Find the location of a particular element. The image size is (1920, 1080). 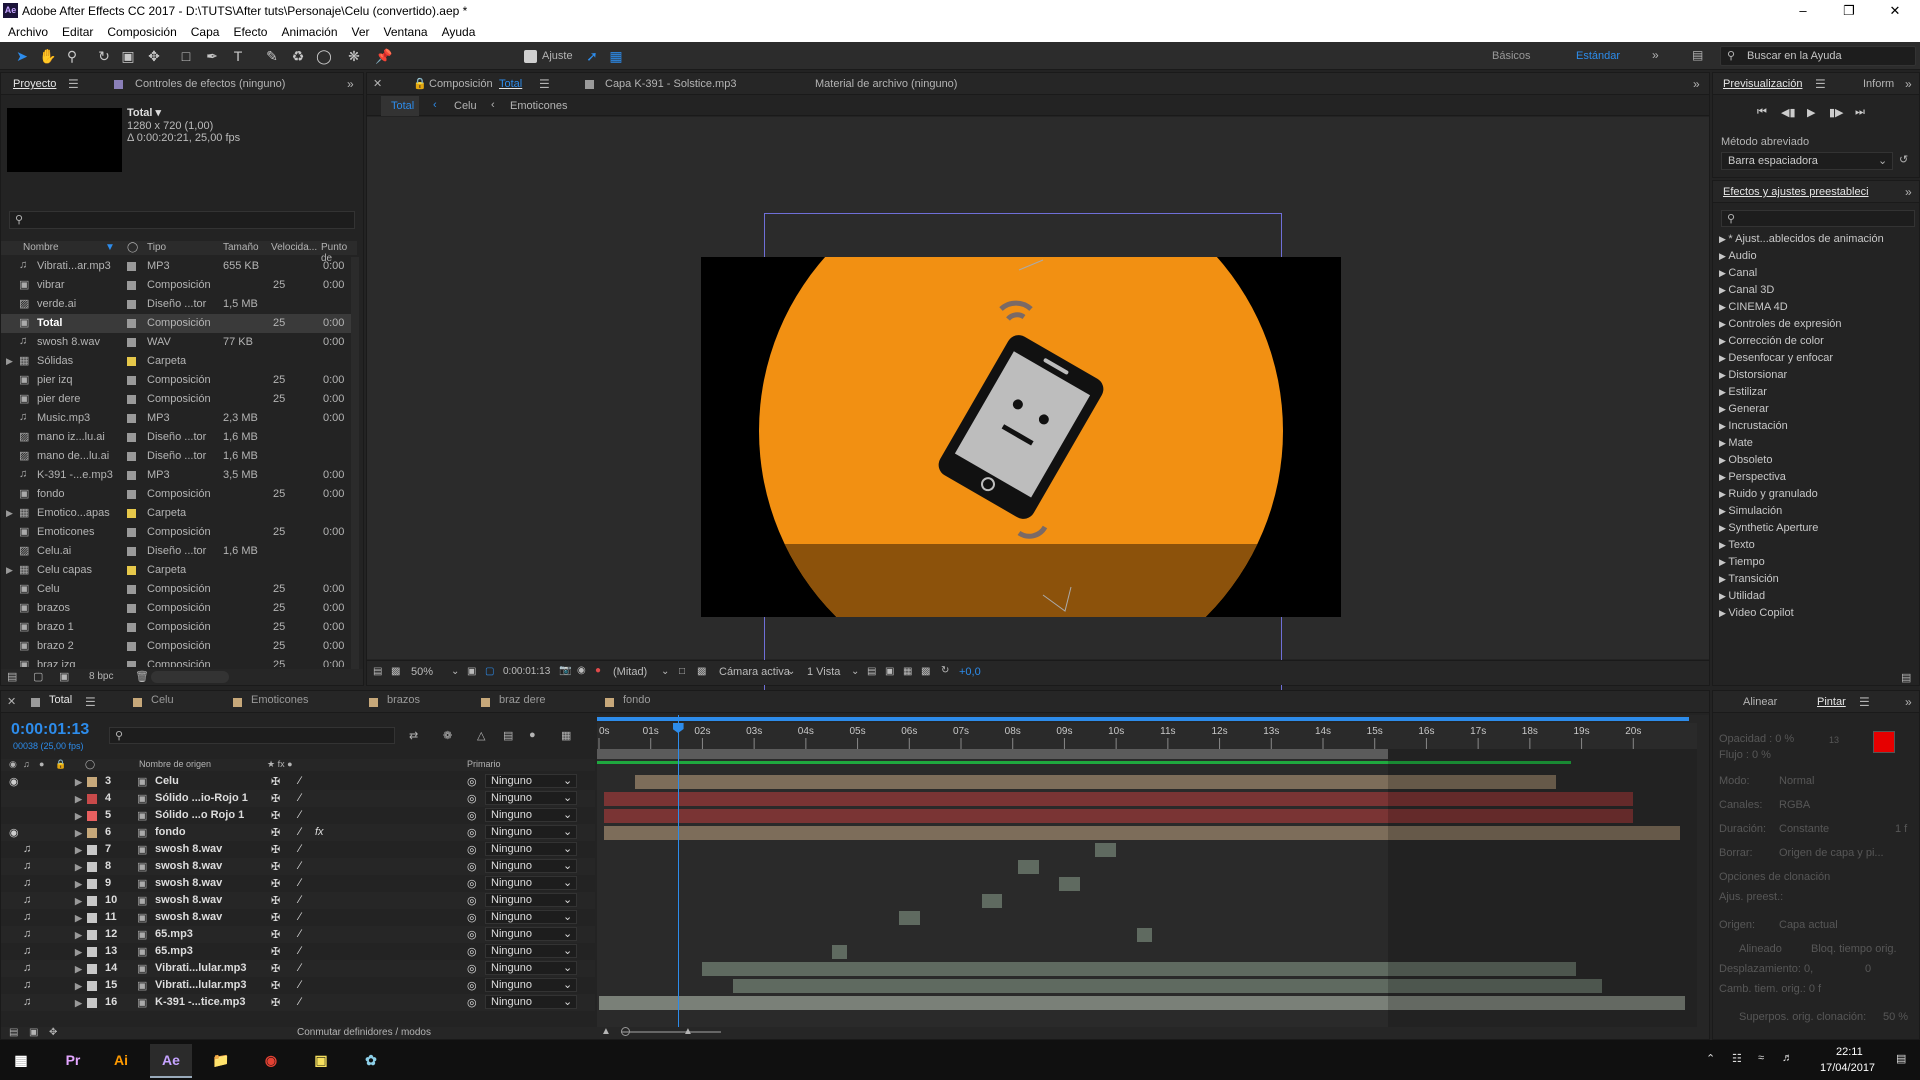

first-frame-icon: ⏮ is located at coordinates (1762, 112).